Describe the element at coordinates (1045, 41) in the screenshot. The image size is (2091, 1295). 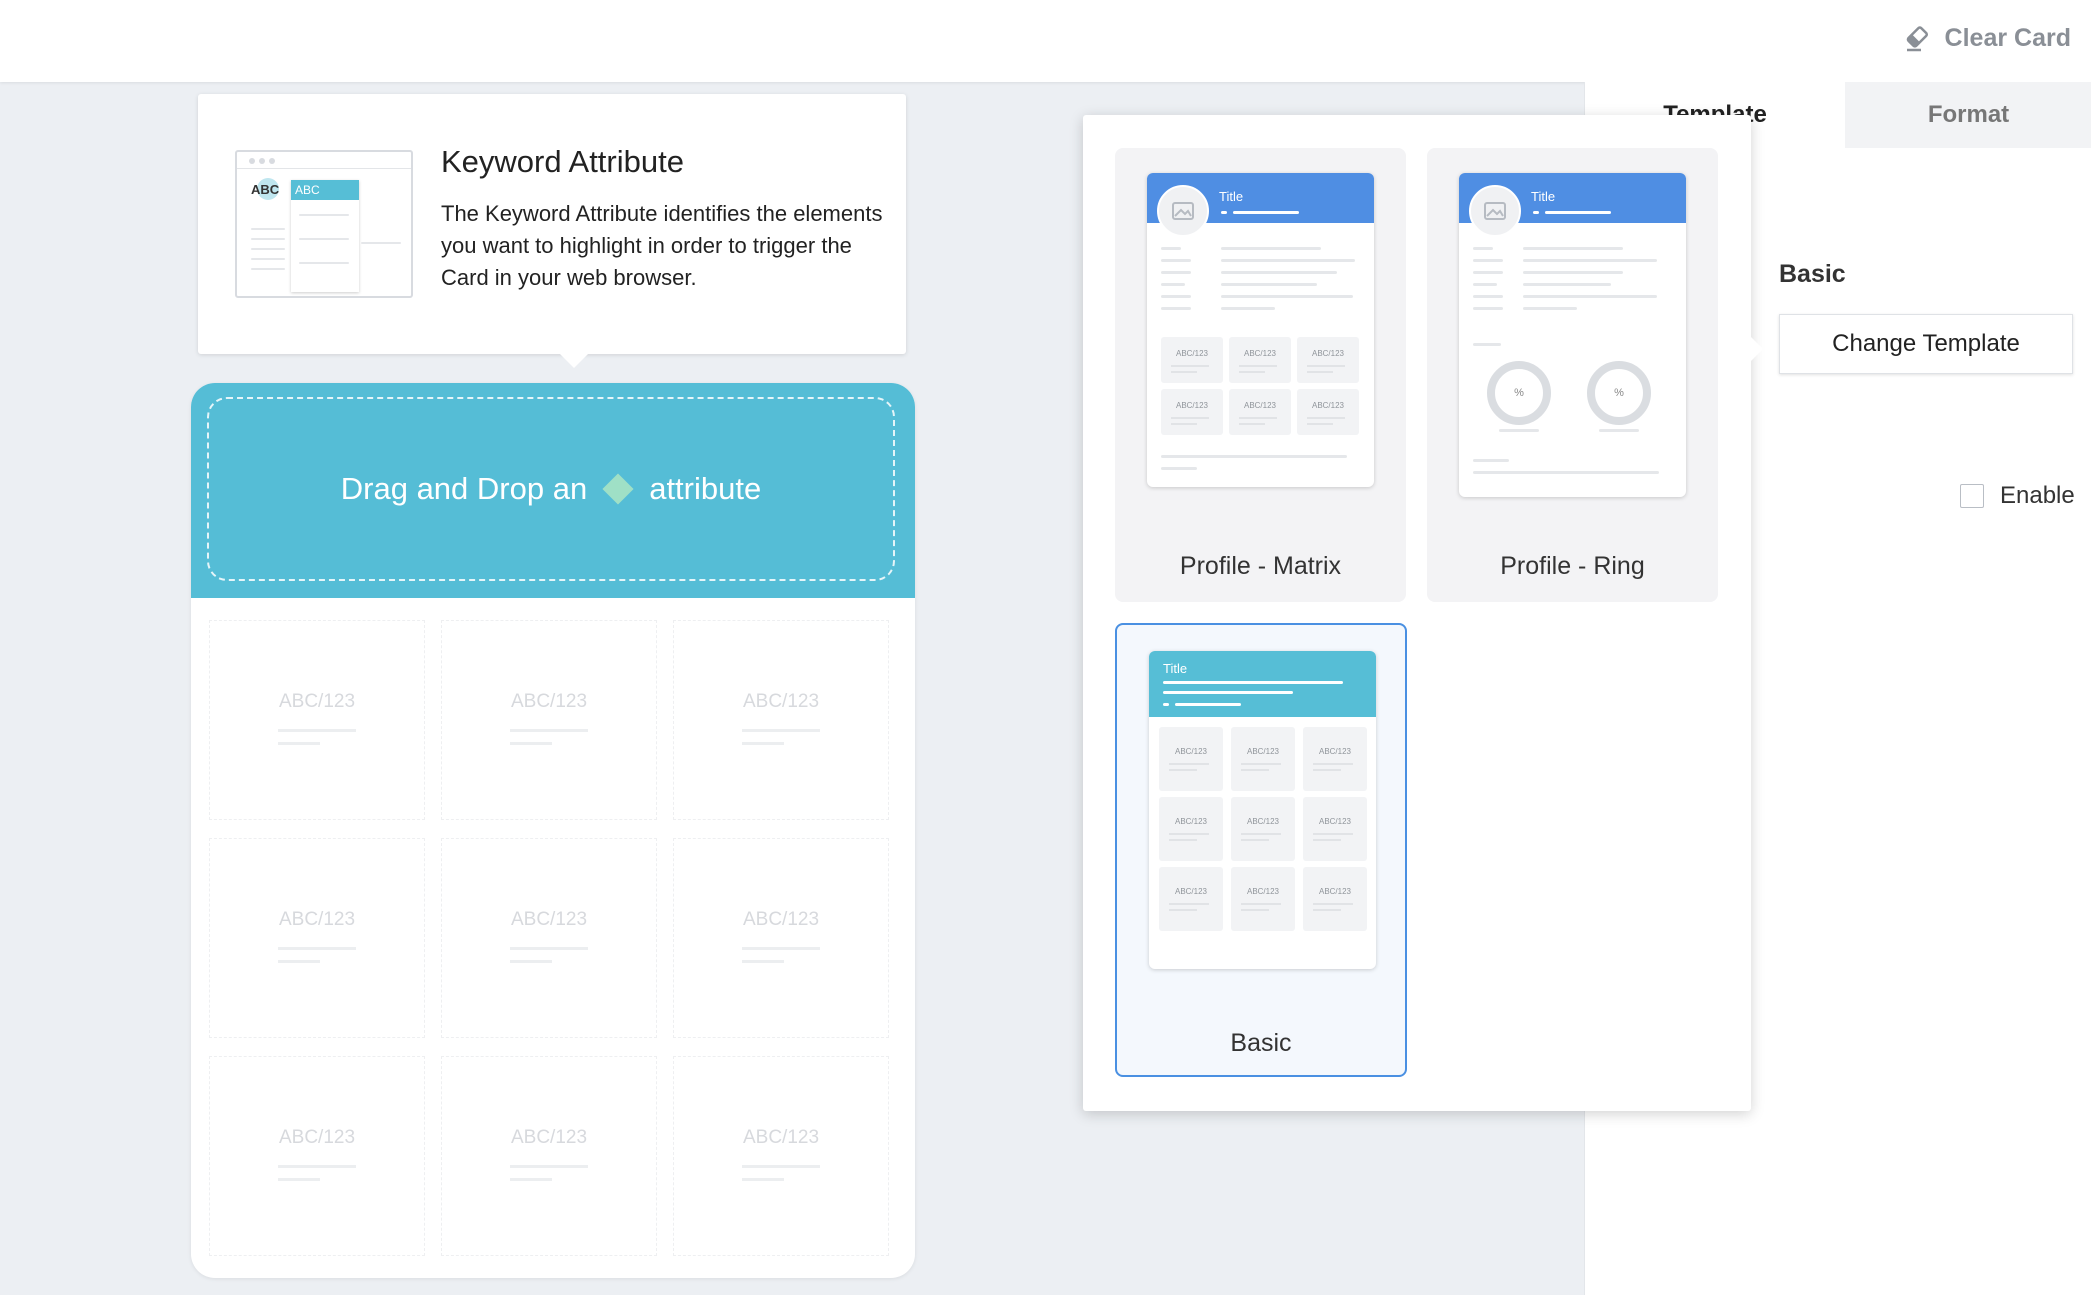
I see `top-bar: Clear Card` at that location.